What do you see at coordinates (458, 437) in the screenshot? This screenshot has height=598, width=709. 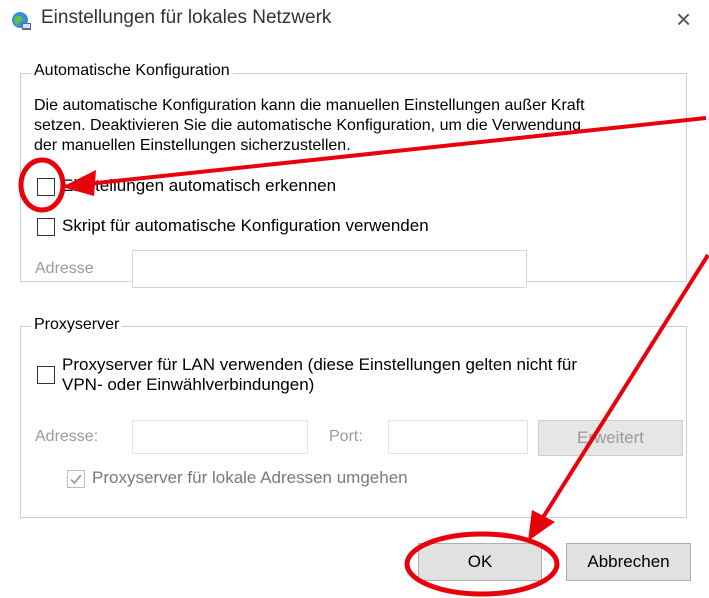 I see `proxy-port-input` at bounding box center [458, 437].